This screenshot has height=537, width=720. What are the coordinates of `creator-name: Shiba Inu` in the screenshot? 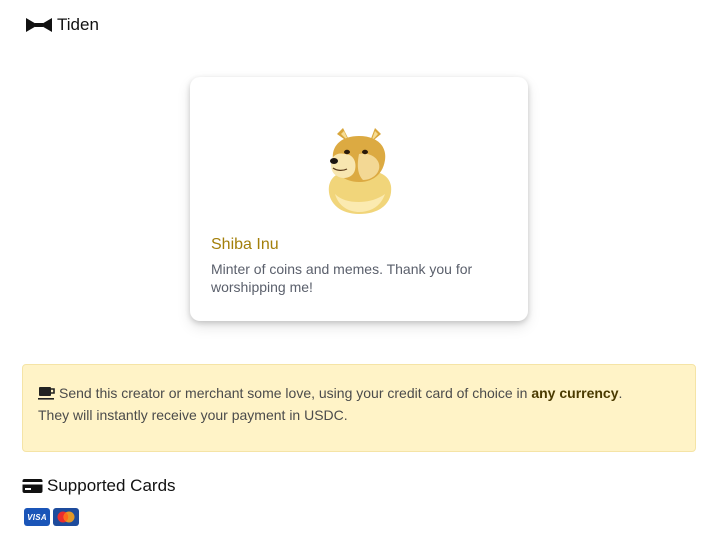 It's located at (245, 244).